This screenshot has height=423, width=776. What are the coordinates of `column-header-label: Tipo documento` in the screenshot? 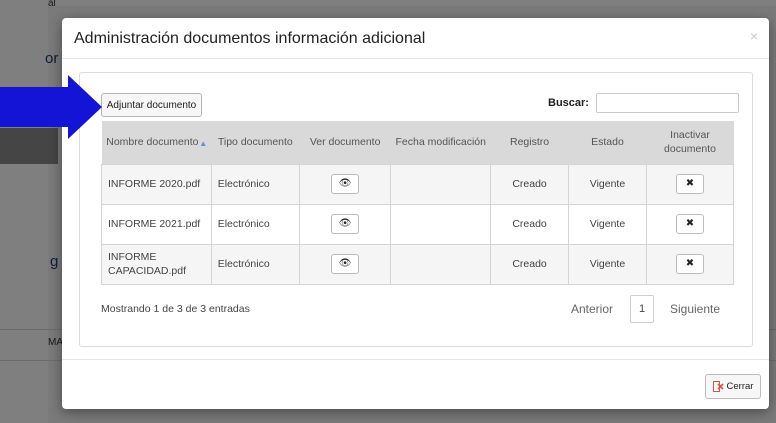 It's located at (255, 142).